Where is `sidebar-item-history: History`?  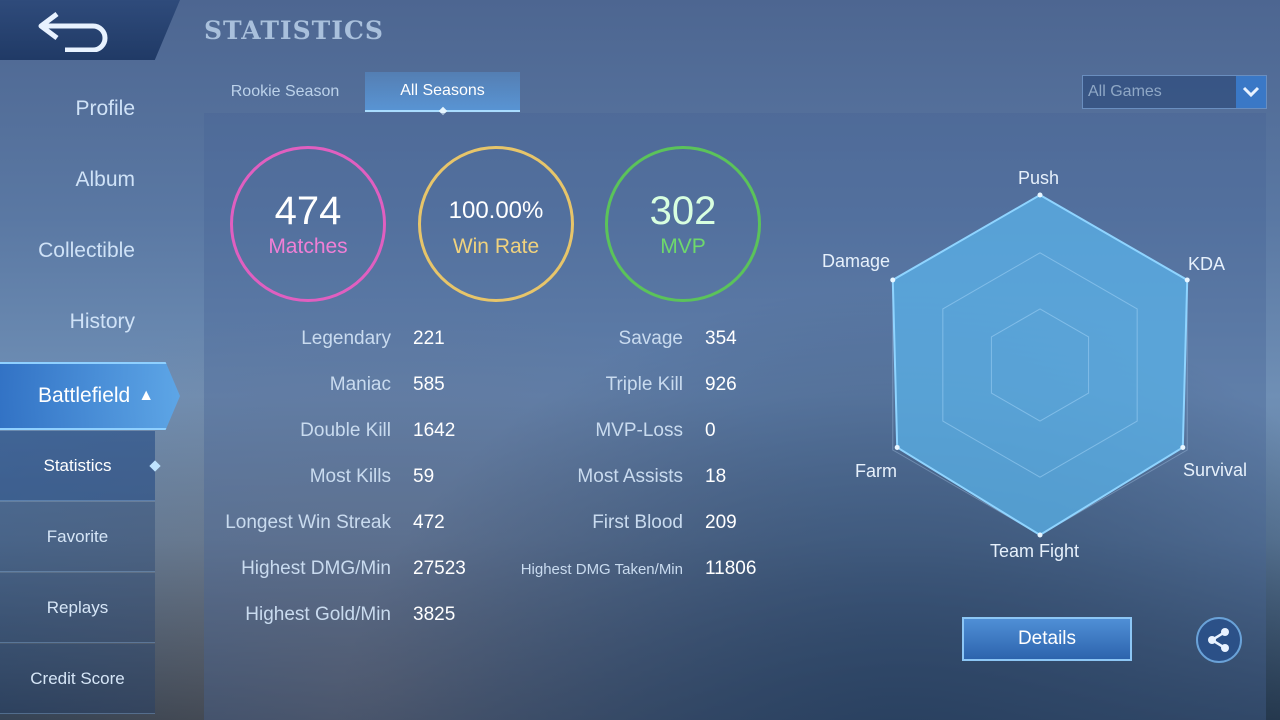
sidebar-item-history: History is located at coordinates (77, 322).